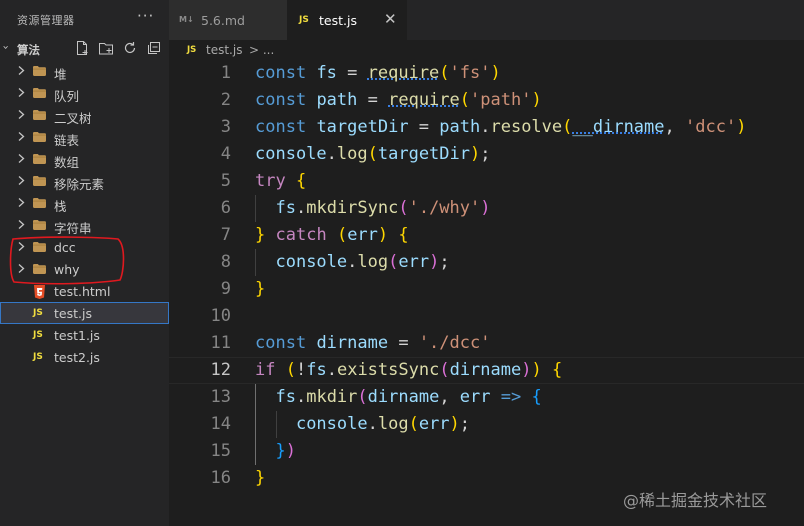 The height and width of the screenshot is (526, 804). Describe the element at coordinates (372, 343) in the screenshot. I see `code-line: const dirname = './dcc'` at that location.